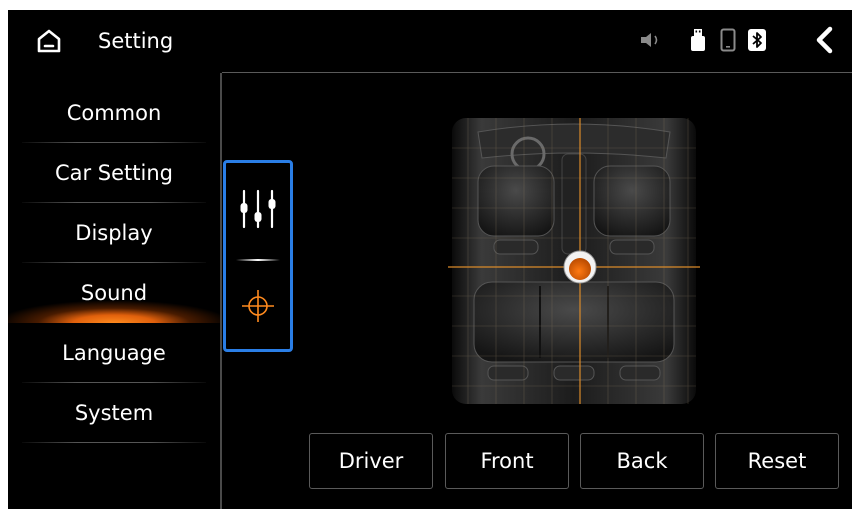 Image resolution: width=859 pixels, height=517 pixels. I want to click on home-icon, so click(49, 41).